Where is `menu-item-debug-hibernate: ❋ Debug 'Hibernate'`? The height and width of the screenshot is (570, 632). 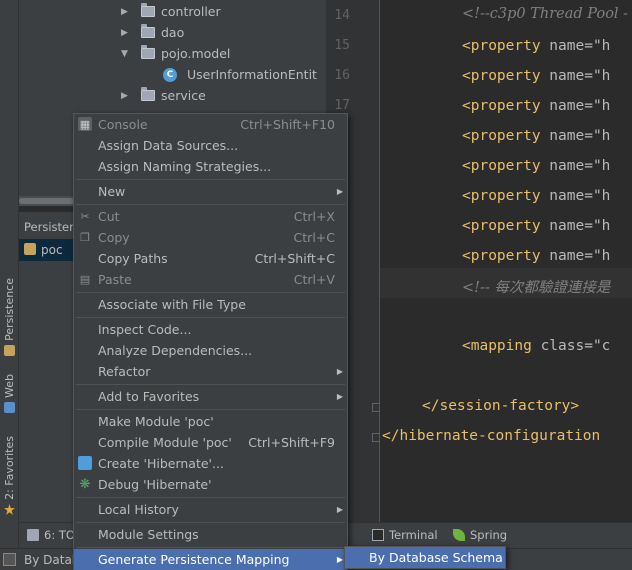 menu-item-debug-hibernate: ❋ Debug 'Hibernate' is located at coordinates (210, 484).